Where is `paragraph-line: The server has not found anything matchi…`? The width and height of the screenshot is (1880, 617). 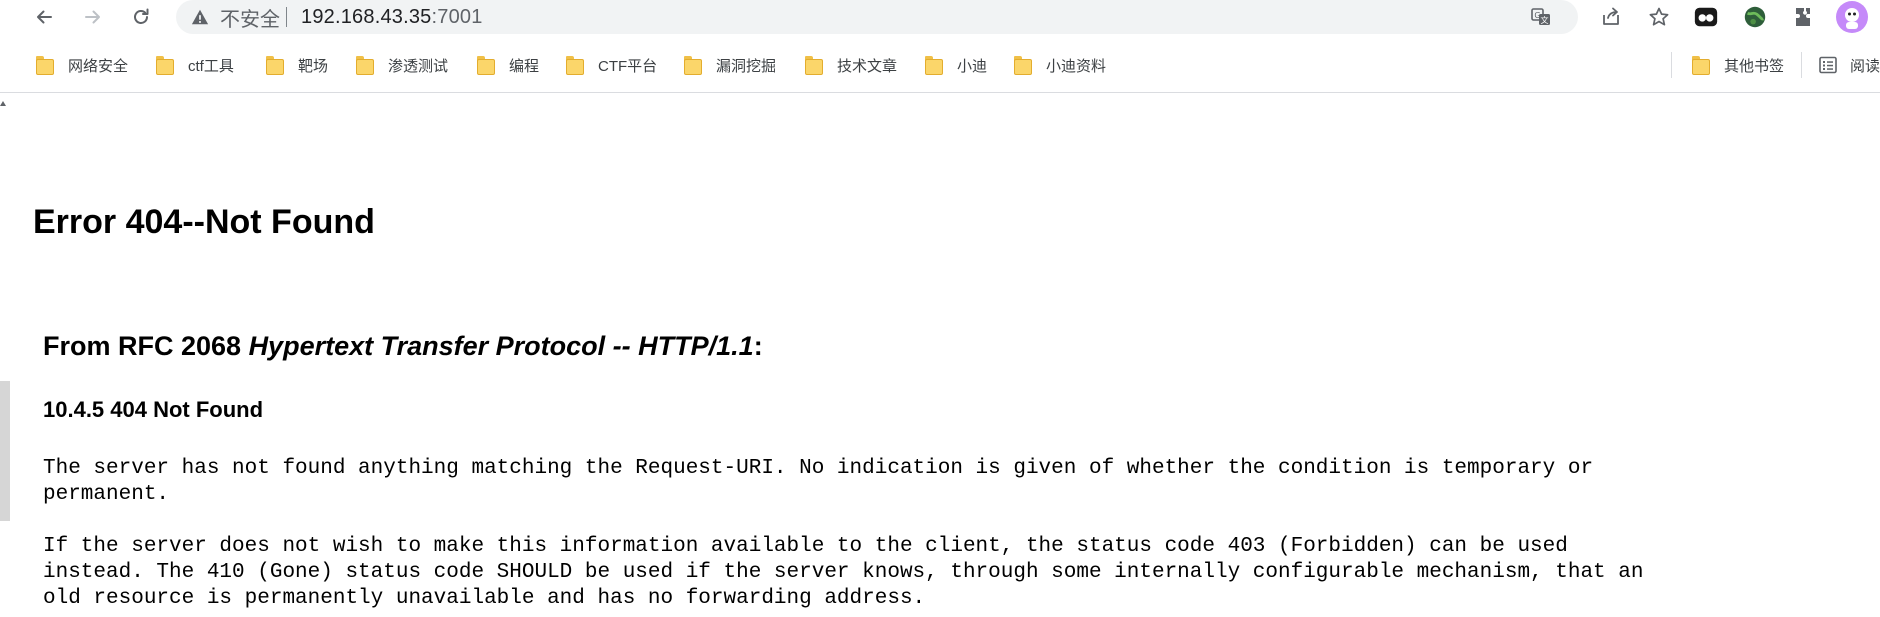
paragraph-line: The server has not found anything matchi… is located at coordinates (818, 468).